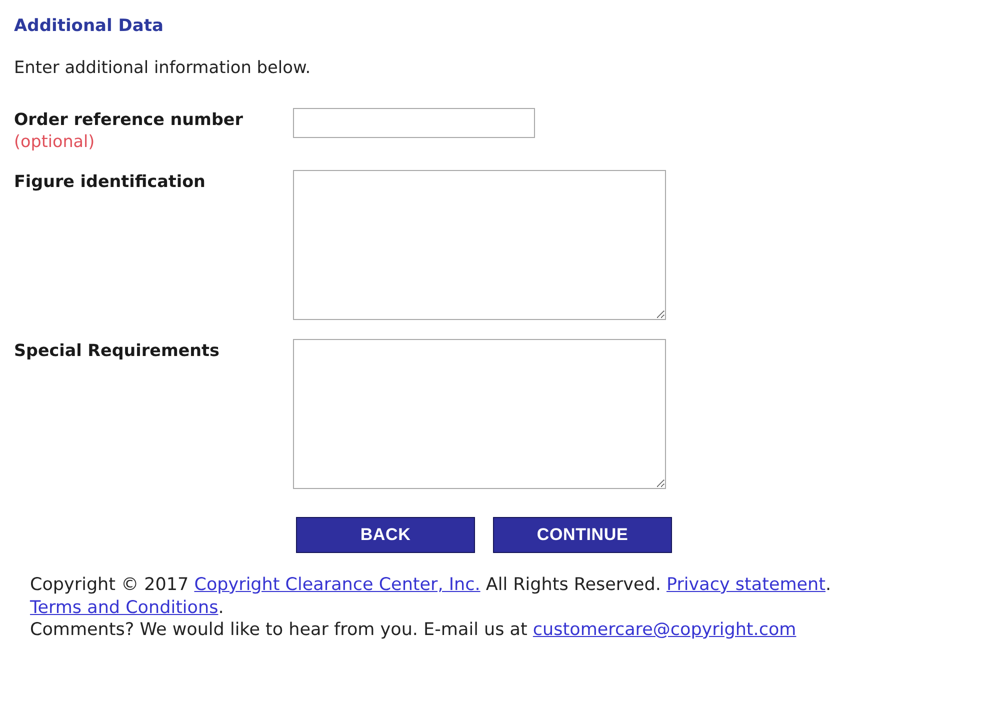  Describe the element at coordinates (582, 535) in the screenshot. I see `continue-button: CONTINUE` at that location.